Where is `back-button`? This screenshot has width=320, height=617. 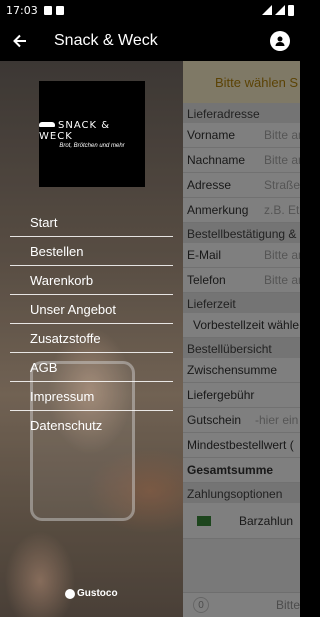 back-button is located at coordinates (20, 40).